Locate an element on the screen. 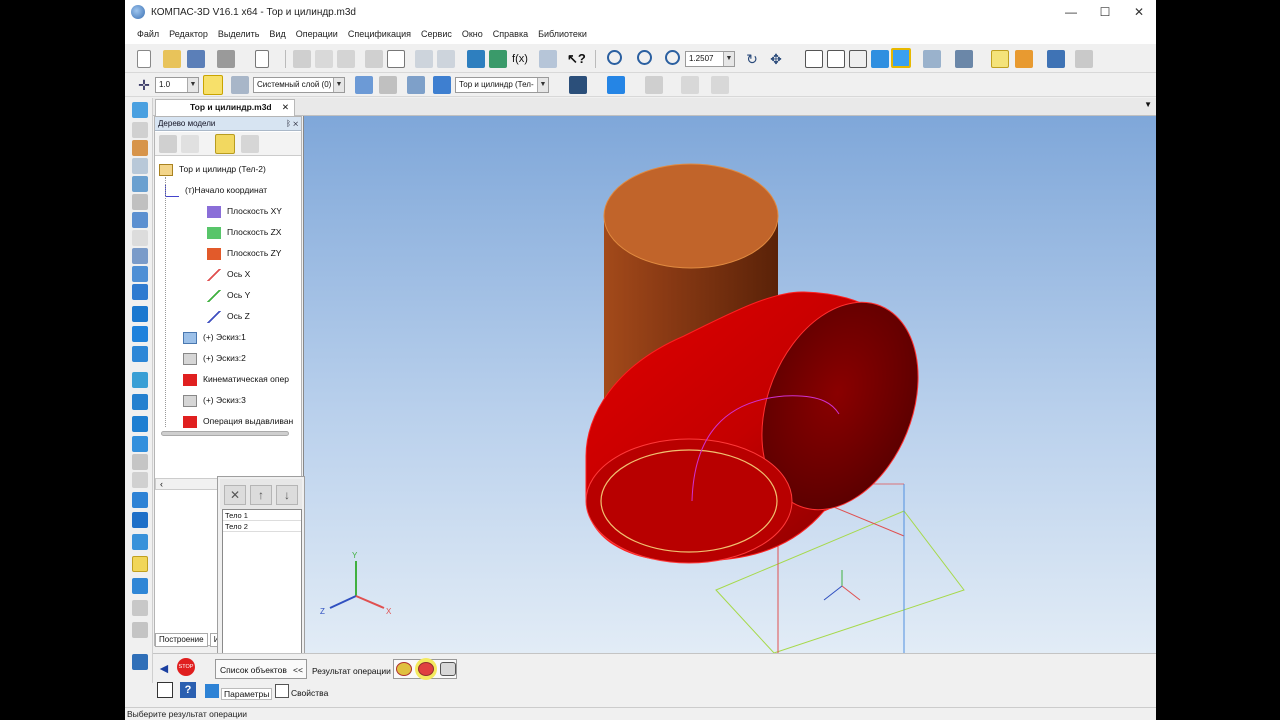 The width and height of the screenshot is (1280, 720). filter-icon is located at coordinates (690, 85).